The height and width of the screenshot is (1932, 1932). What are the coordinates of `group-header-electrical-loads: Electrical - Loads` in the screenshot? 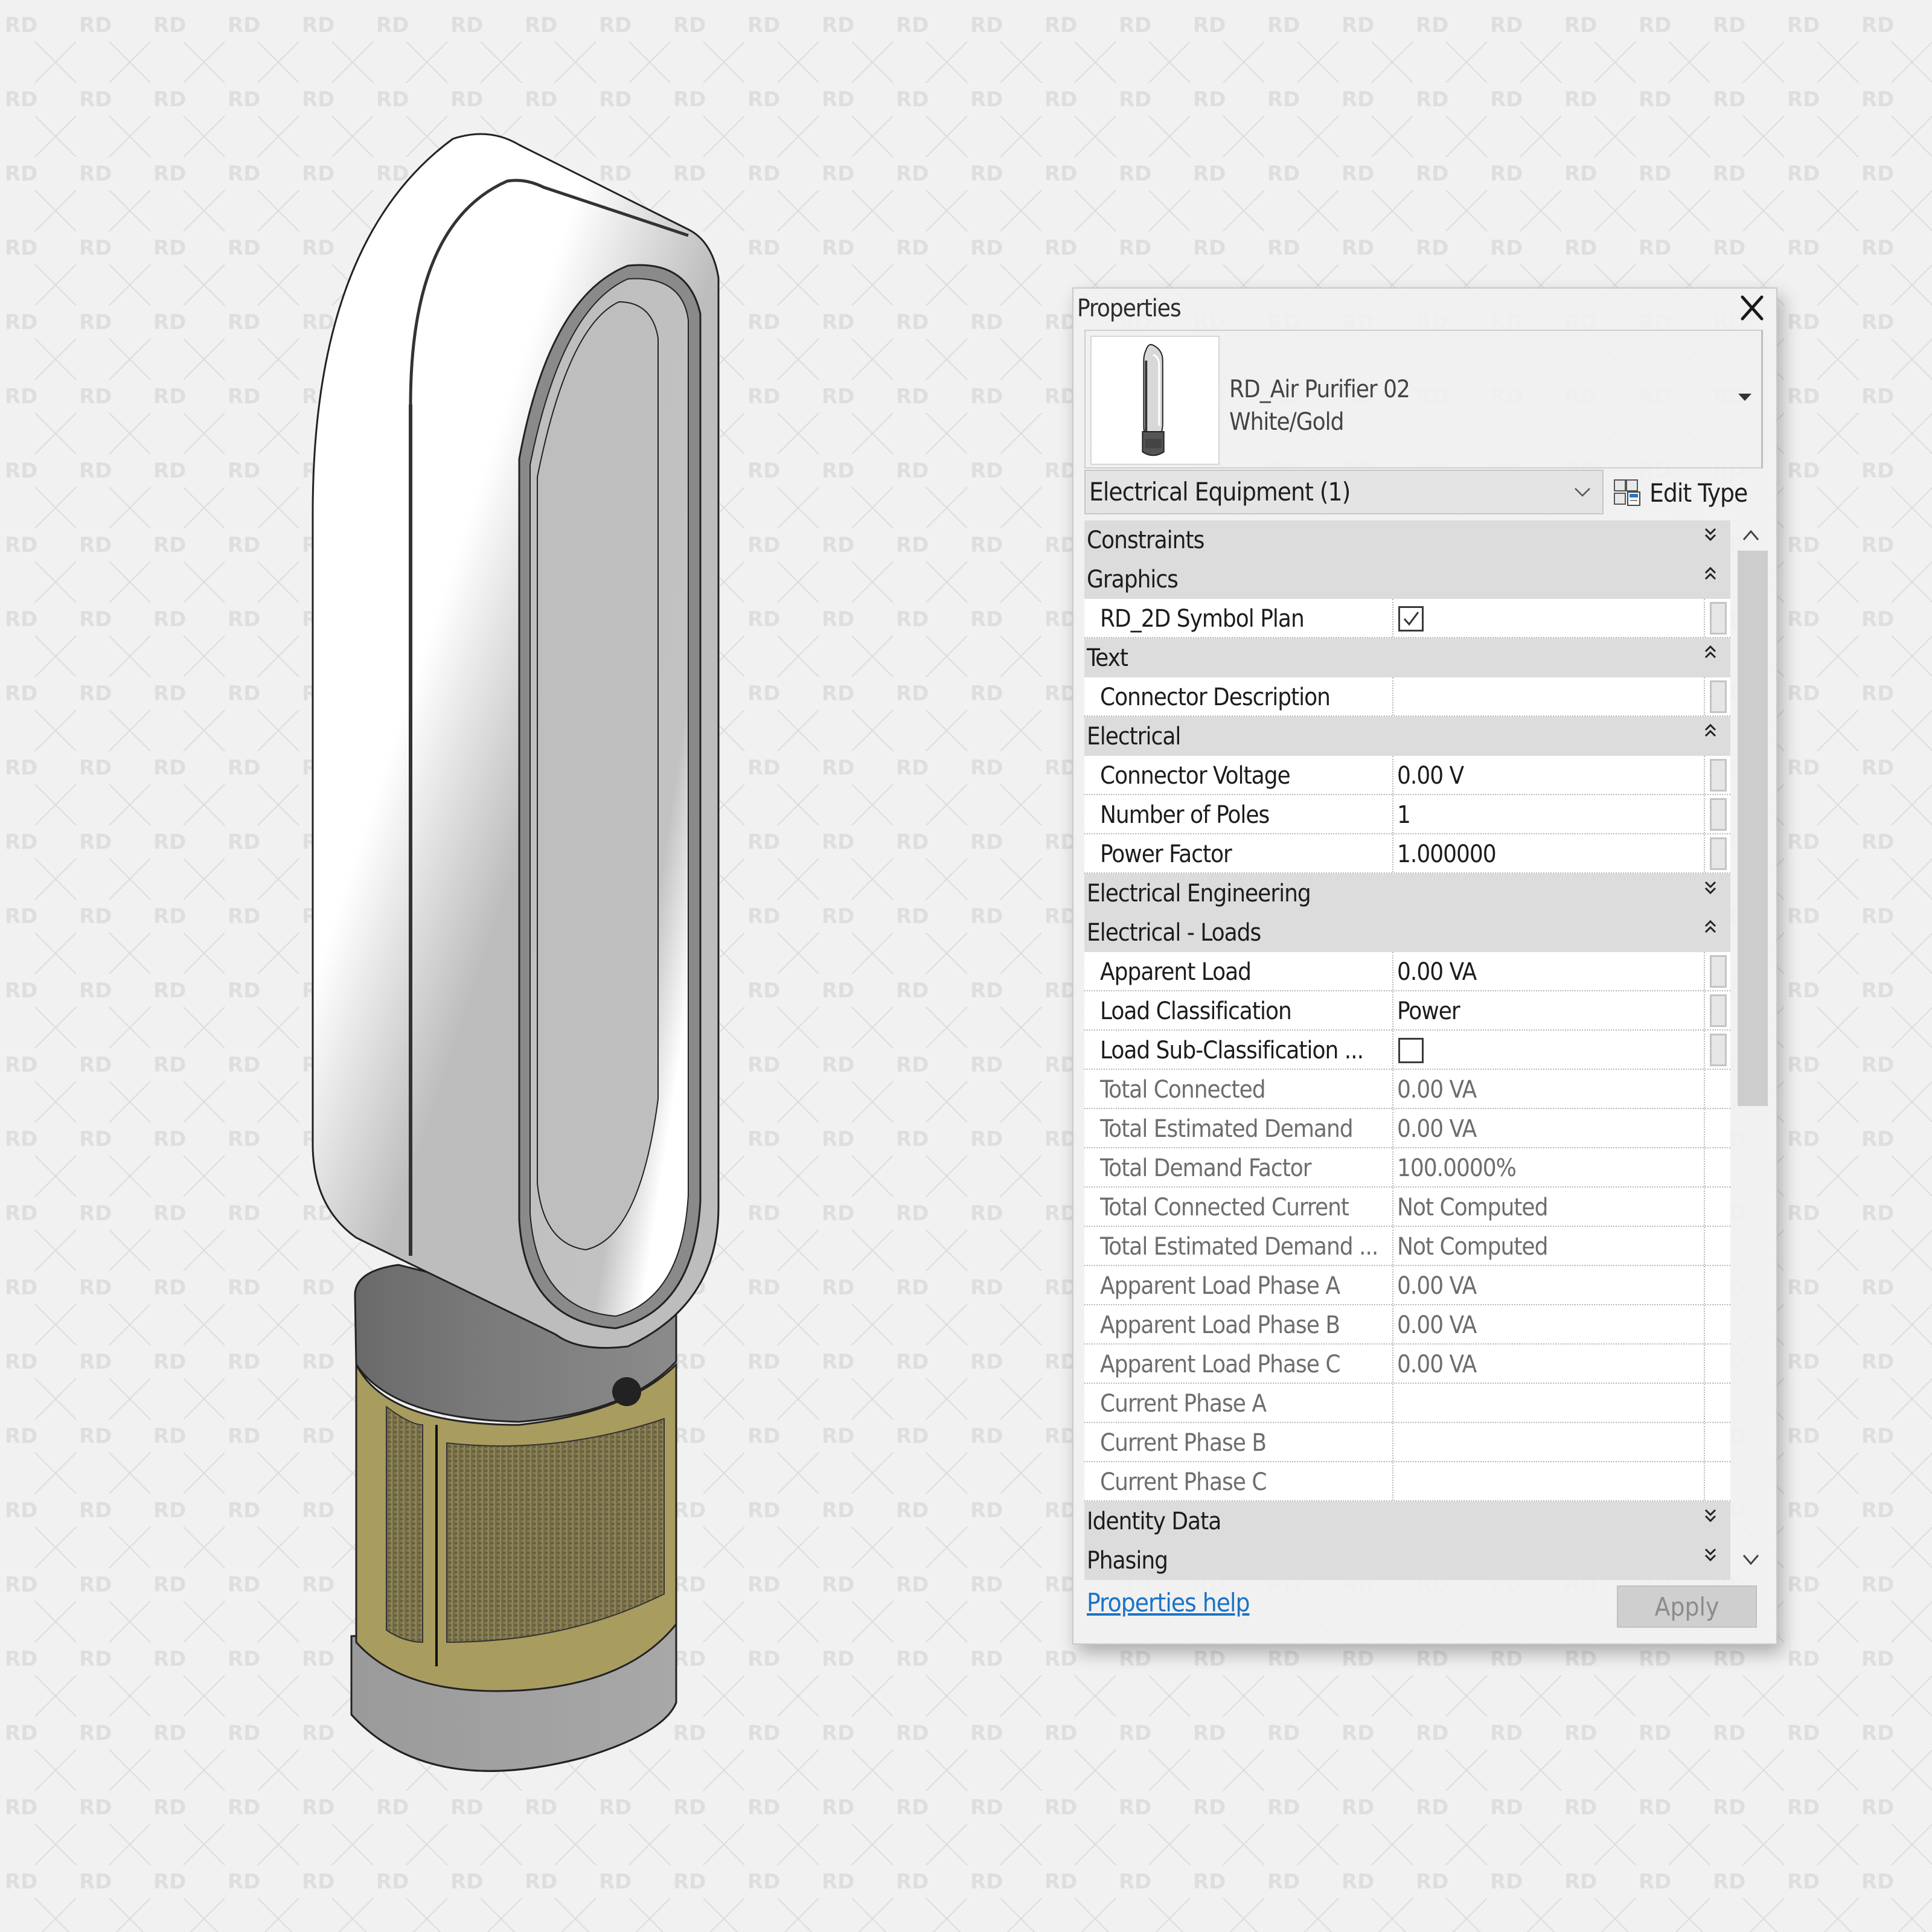 It's located at (1407, 933).